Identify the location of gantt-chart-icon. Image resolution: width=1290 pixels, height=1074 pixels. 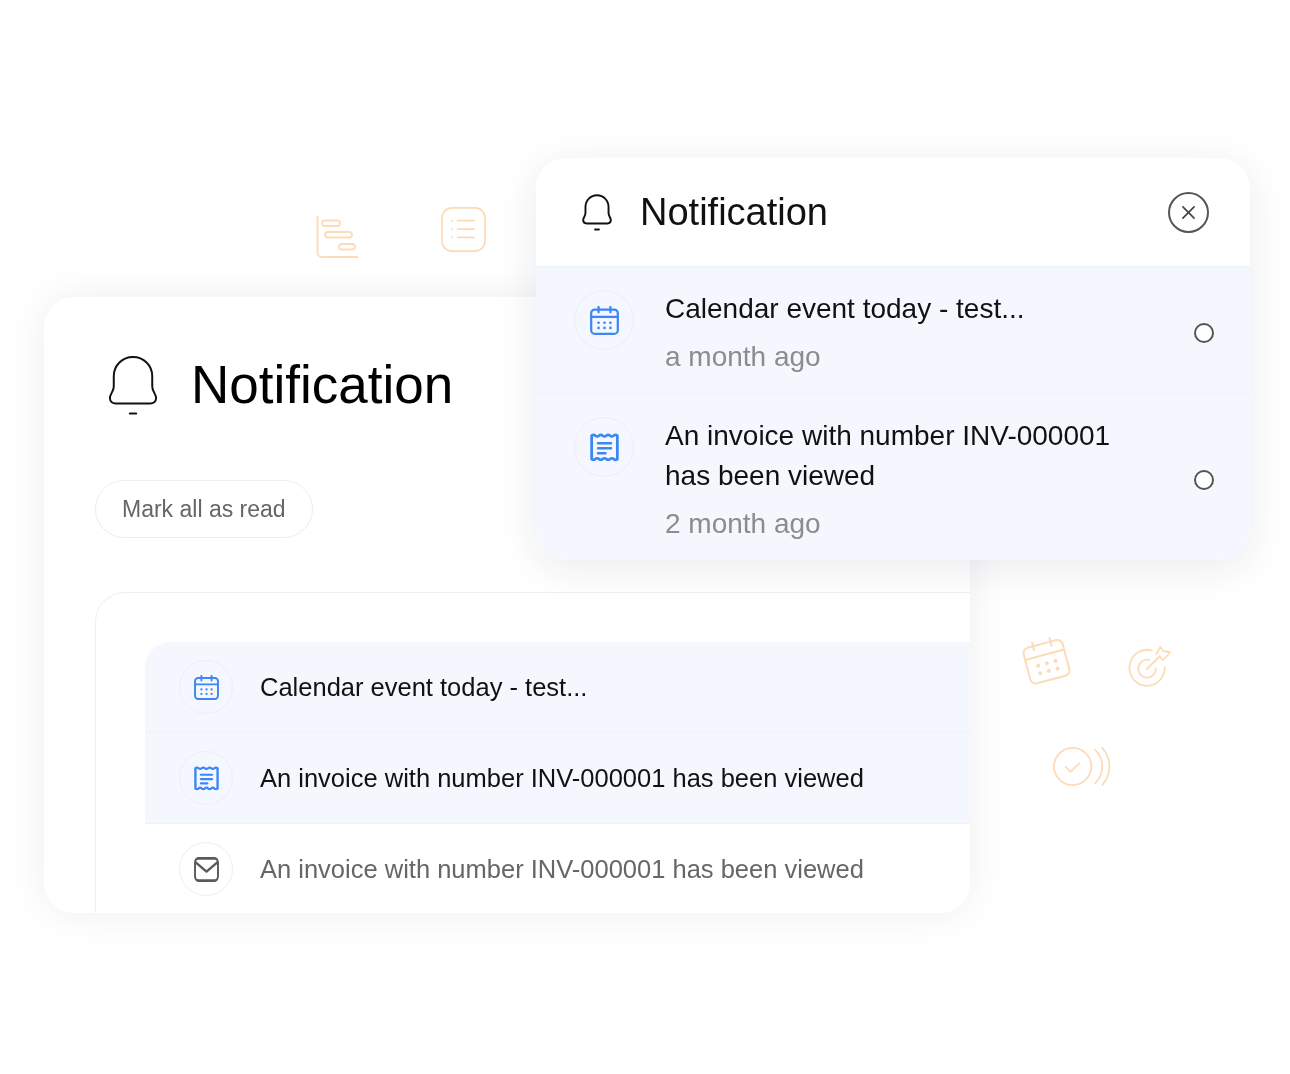
(337, 237).